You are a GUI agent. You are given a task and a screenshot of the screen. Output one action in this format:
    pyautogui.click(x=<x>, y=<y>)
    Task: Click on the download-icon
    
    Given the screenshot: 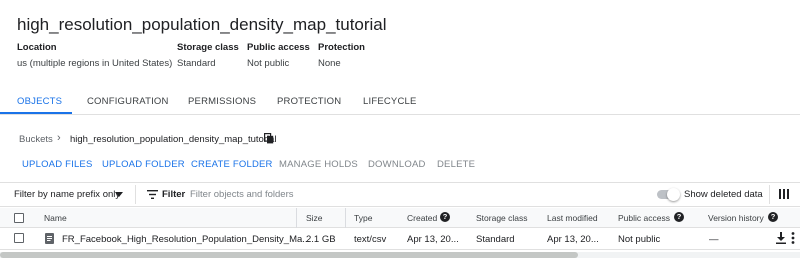 What is the action you would take?
    pyautogui.click(x=781, y=238)
    